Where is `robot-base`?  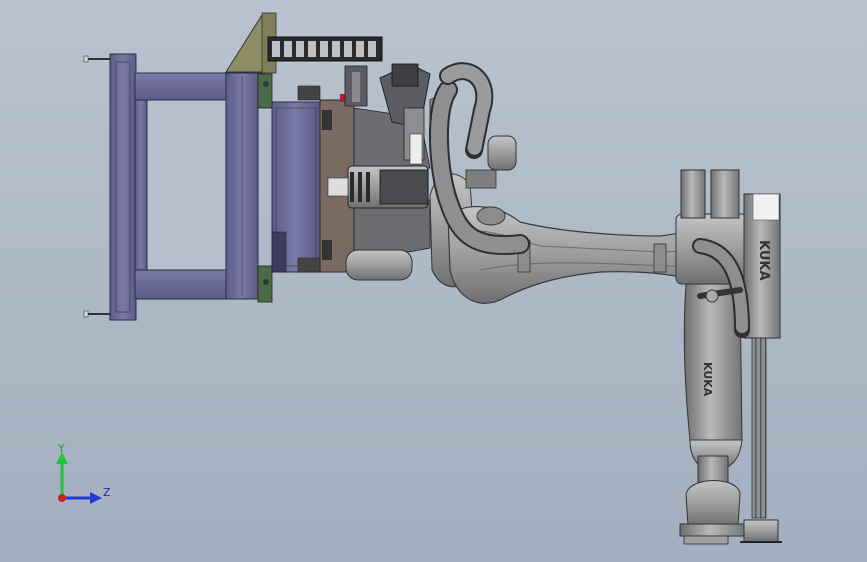
robot-base is located at coordinates (713, 503).